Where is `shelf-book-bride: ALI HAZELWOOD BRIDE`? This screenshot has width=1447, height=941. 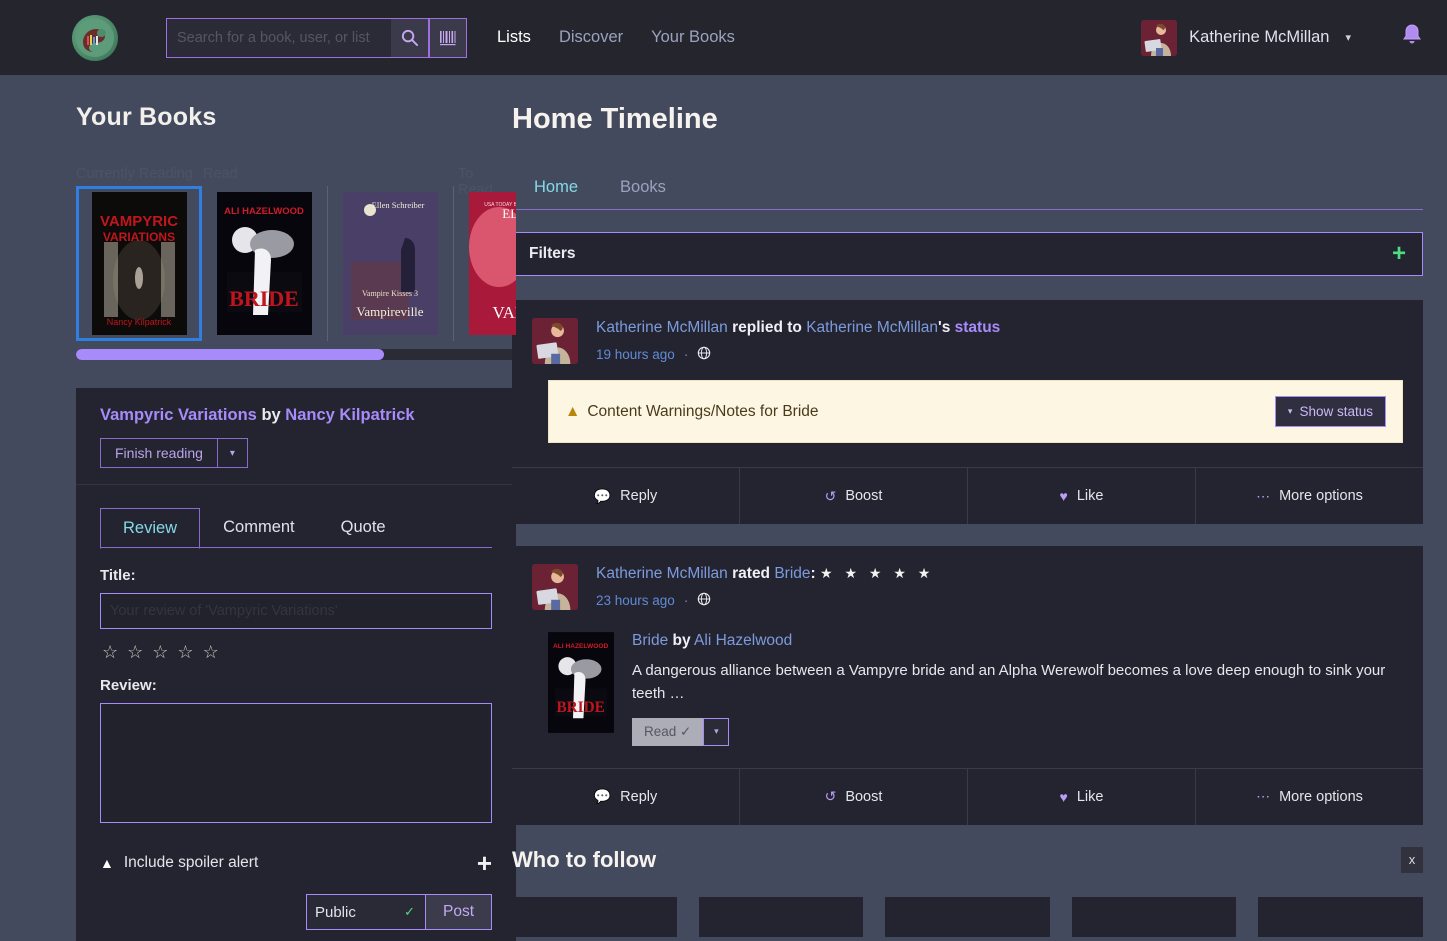
shelf-book-bride: ALI HAZELWOOD BRIDE is located at coordinates (265, 263).